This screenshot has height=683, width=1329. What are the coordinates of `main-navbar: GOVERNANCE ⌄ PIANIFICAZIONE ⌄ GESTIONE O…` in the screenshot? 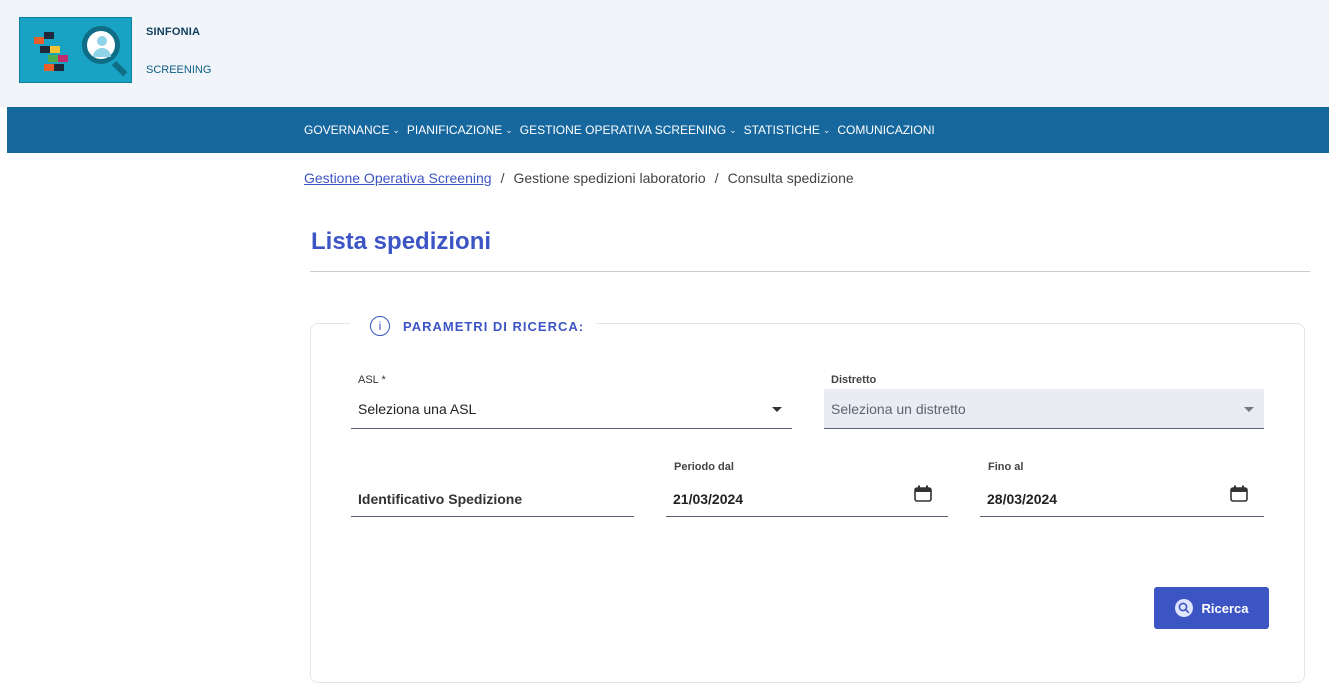 It's located at (668, 130).